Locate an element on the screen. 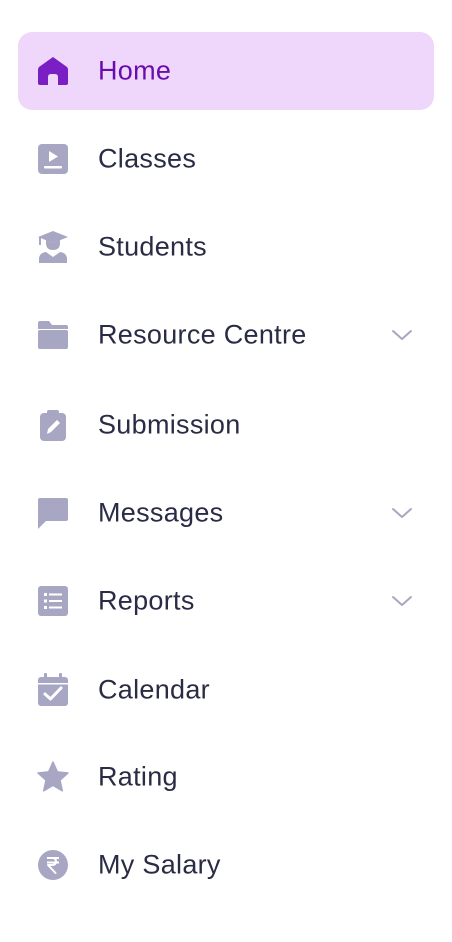 The height and width of the screenshot is (942, 452). sidebar-item-classes: Classes is located at coordinates (226, 159).